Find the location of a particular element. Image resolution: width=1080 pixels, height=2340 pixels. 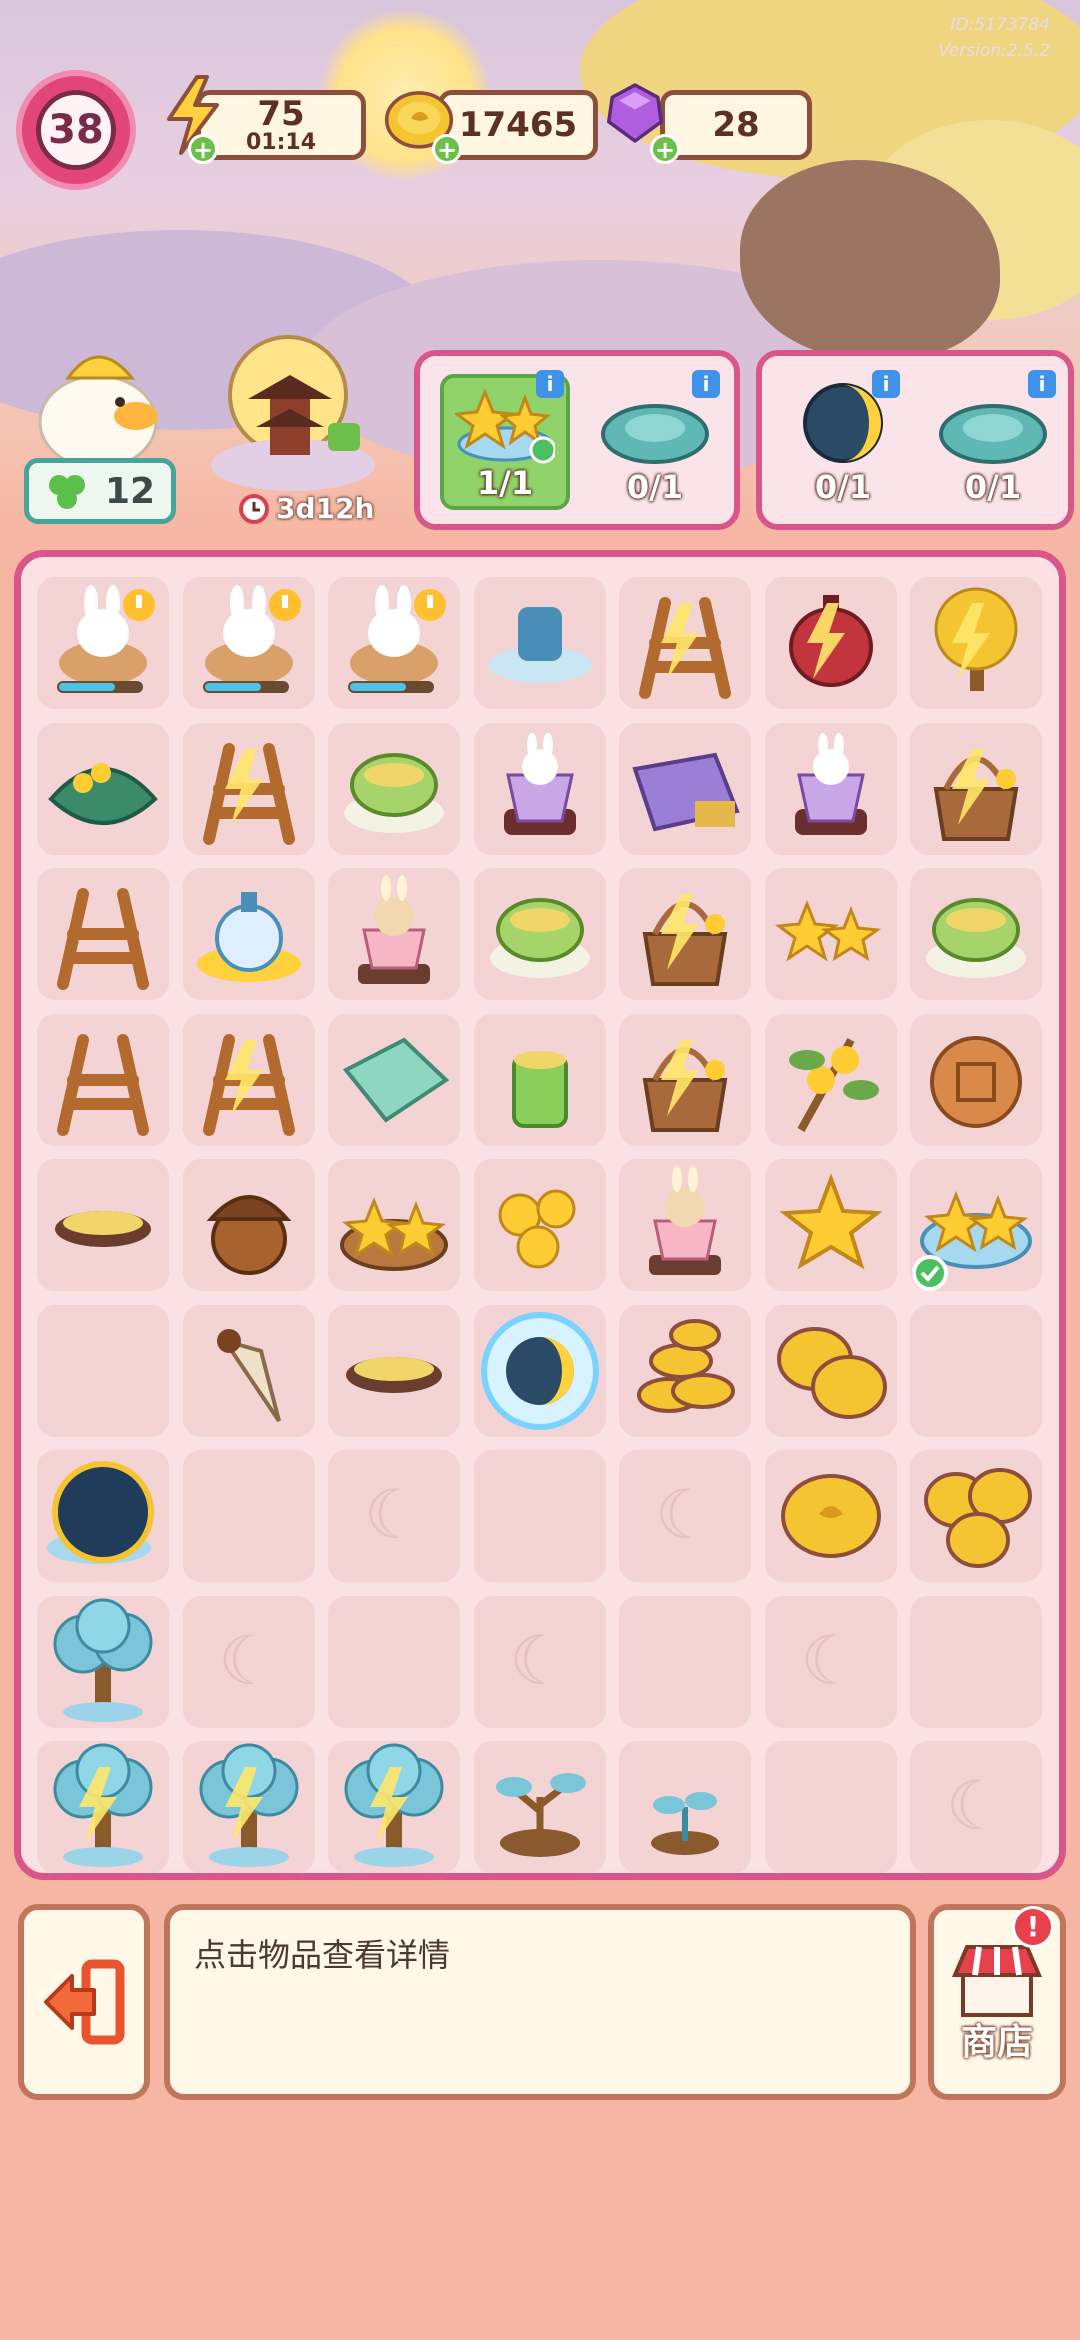

shop-label: 商店 is located at coordinates (996, 2042).